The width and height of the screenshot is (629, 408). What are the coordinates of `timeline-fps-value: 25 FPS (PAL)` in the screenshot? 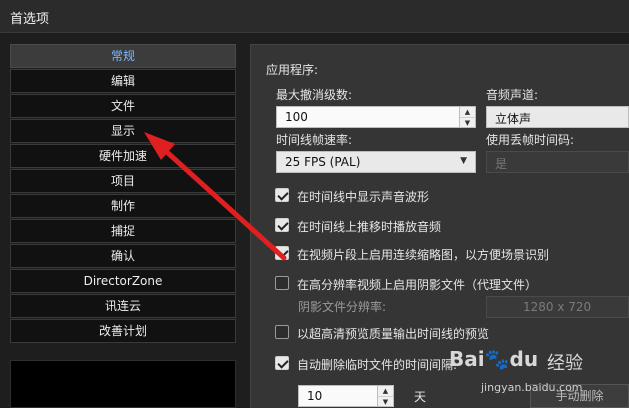 It's located at (323, 162).